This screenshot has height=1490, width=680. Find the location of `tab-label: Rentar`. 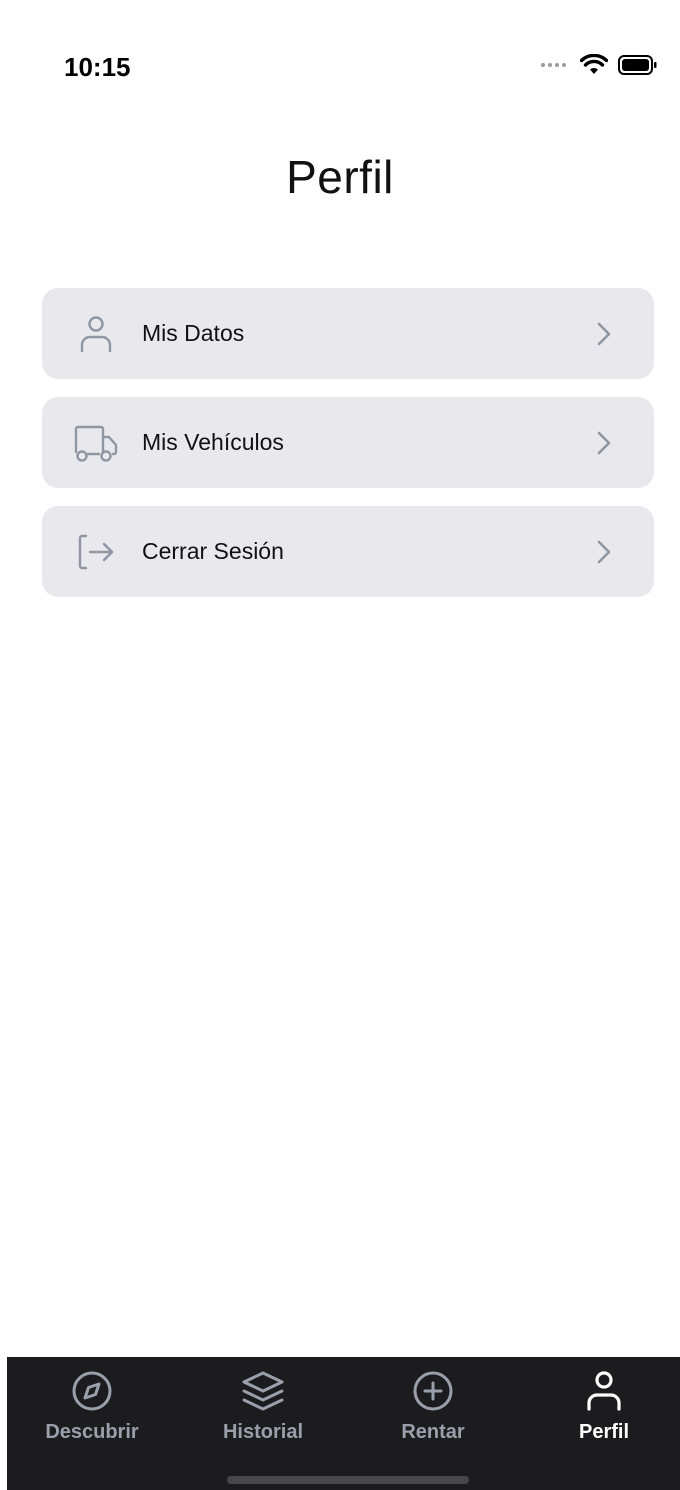

tab-label: Rentar is located at coordinates (433, 1432).